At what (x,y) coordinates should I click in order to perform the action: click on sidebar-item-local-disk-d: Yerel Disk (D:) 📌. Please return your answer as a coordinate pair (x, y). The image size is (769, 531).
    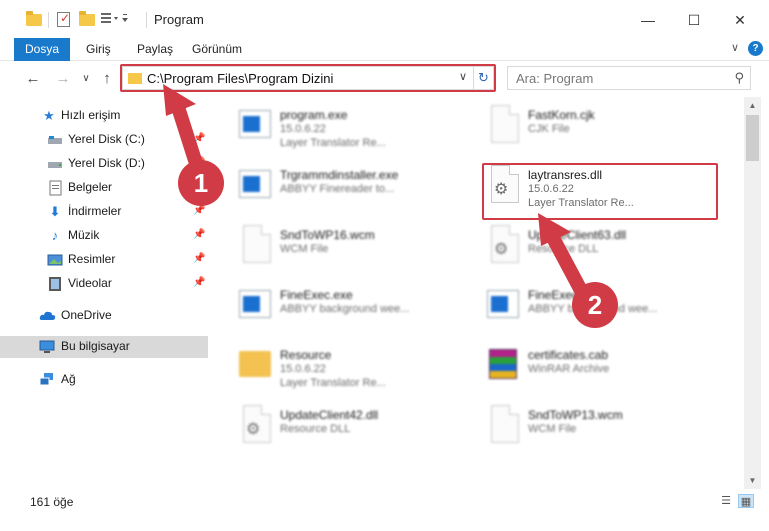
    Looking at the image, I should click on (105, 164).